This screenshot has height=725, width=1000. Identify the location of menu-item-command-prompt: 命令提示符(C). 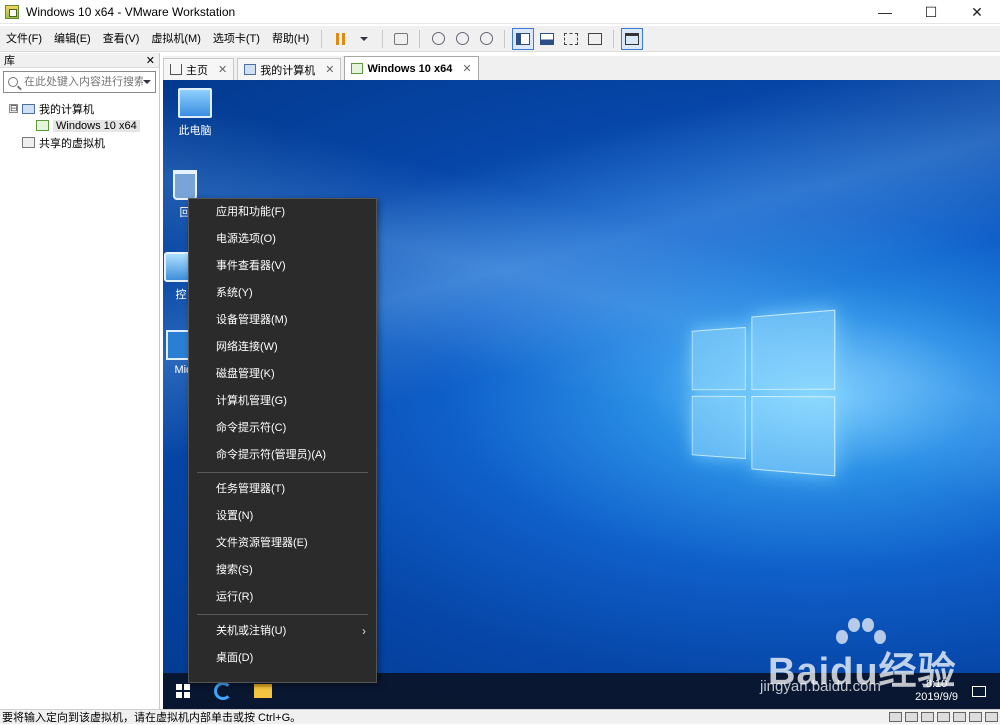
(282, 428).